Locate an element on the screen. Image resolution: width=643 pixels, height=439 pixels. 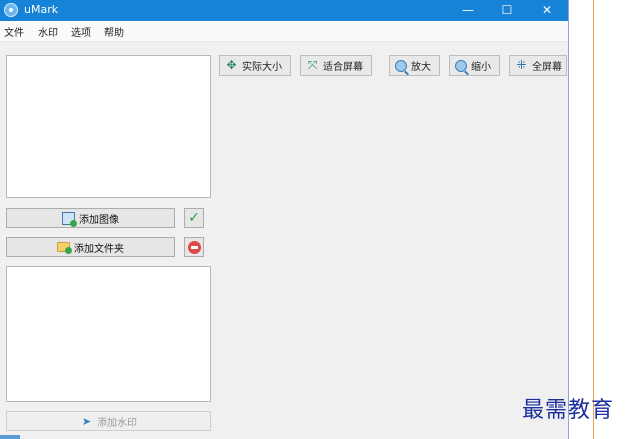
remove-button is located at coordinates (194, 247).